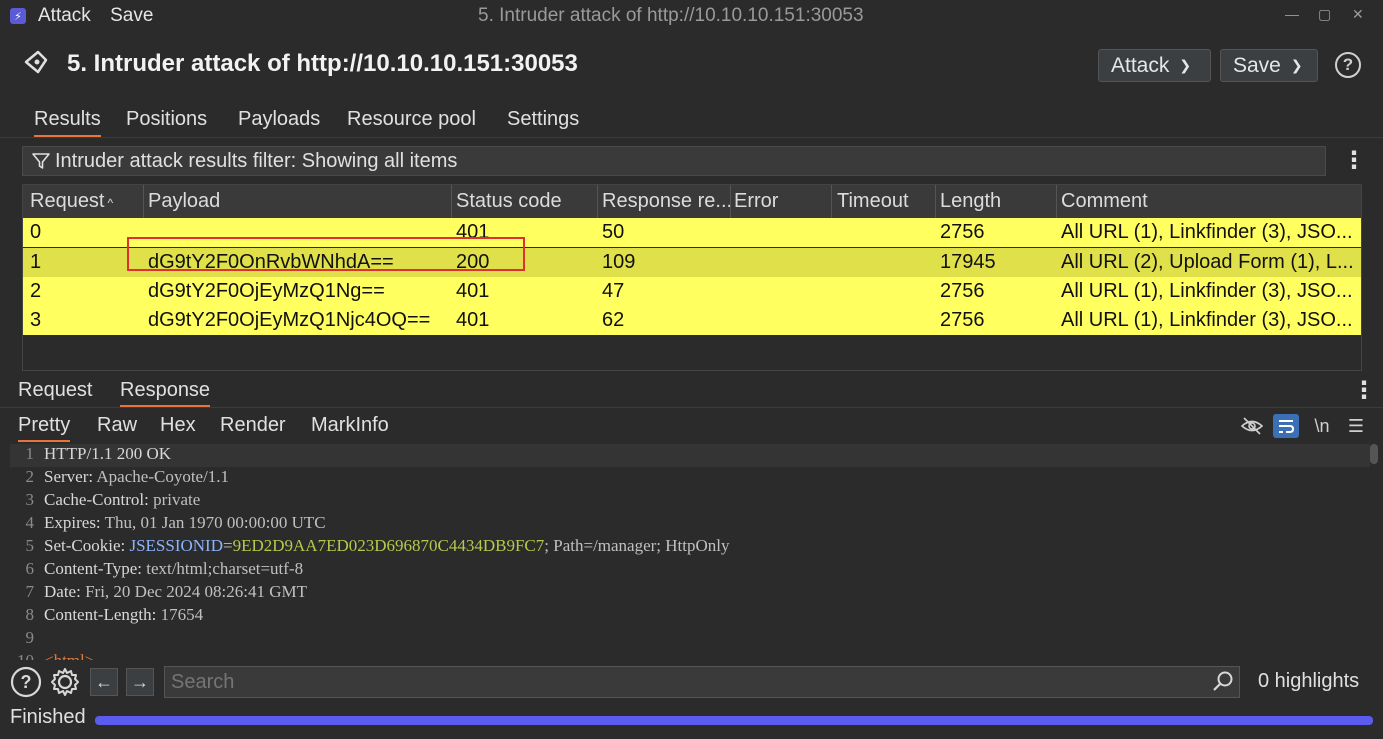  I want to click on code-line: 1 HTTP/1.1 200 OK, so click(691, 455).